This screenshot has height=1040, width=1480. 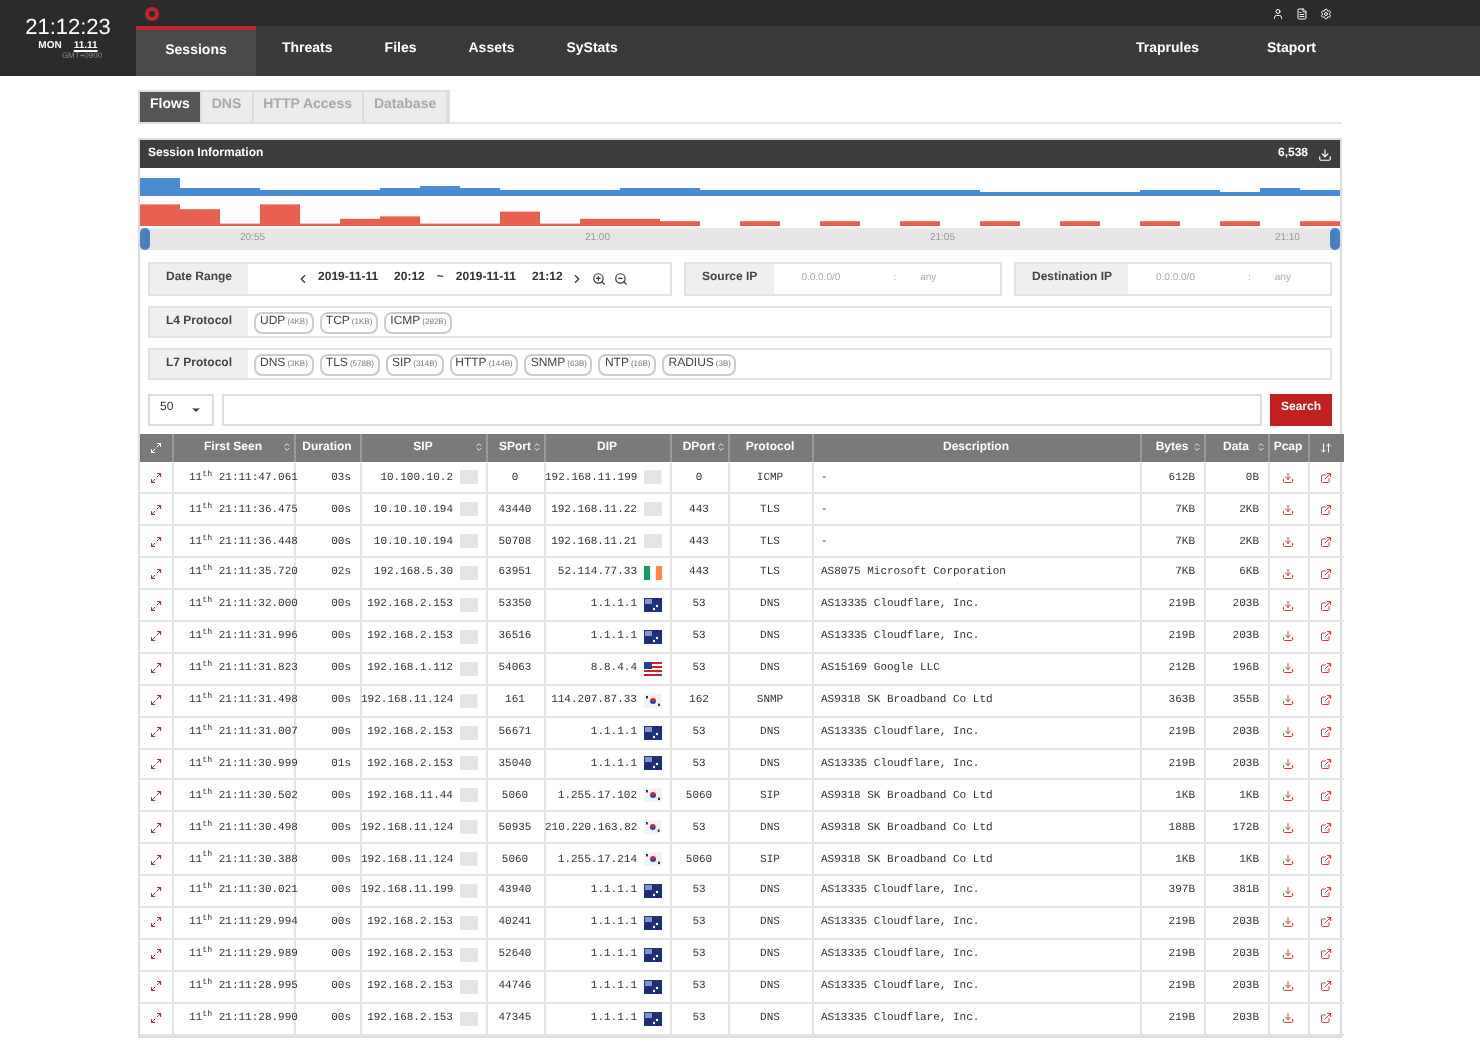 What do you see at coordinates (1325, 154) in the screenshot?
I see `download-icon` at bounding box center [1325, 154].